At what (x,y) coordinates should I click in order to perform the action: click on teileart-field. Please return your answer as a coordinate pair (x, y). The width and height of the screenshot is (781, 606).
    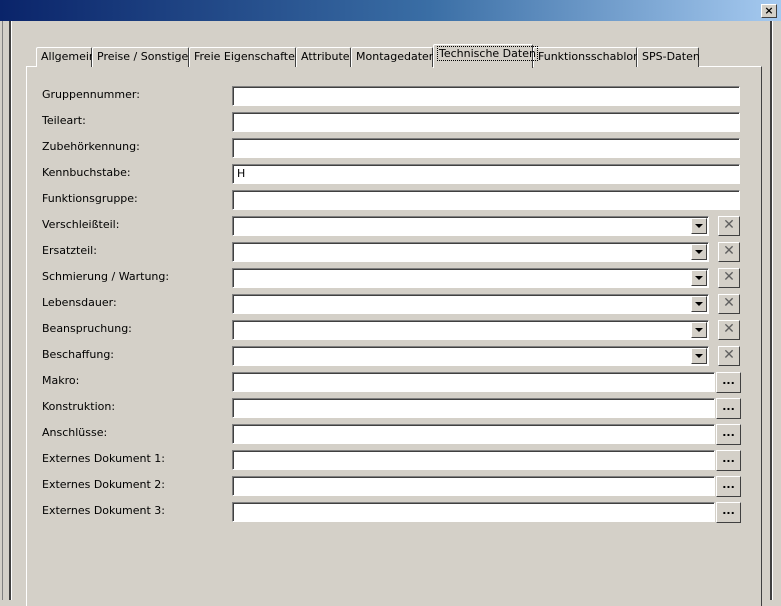
    Looking at the image, I should click on (486, 122).